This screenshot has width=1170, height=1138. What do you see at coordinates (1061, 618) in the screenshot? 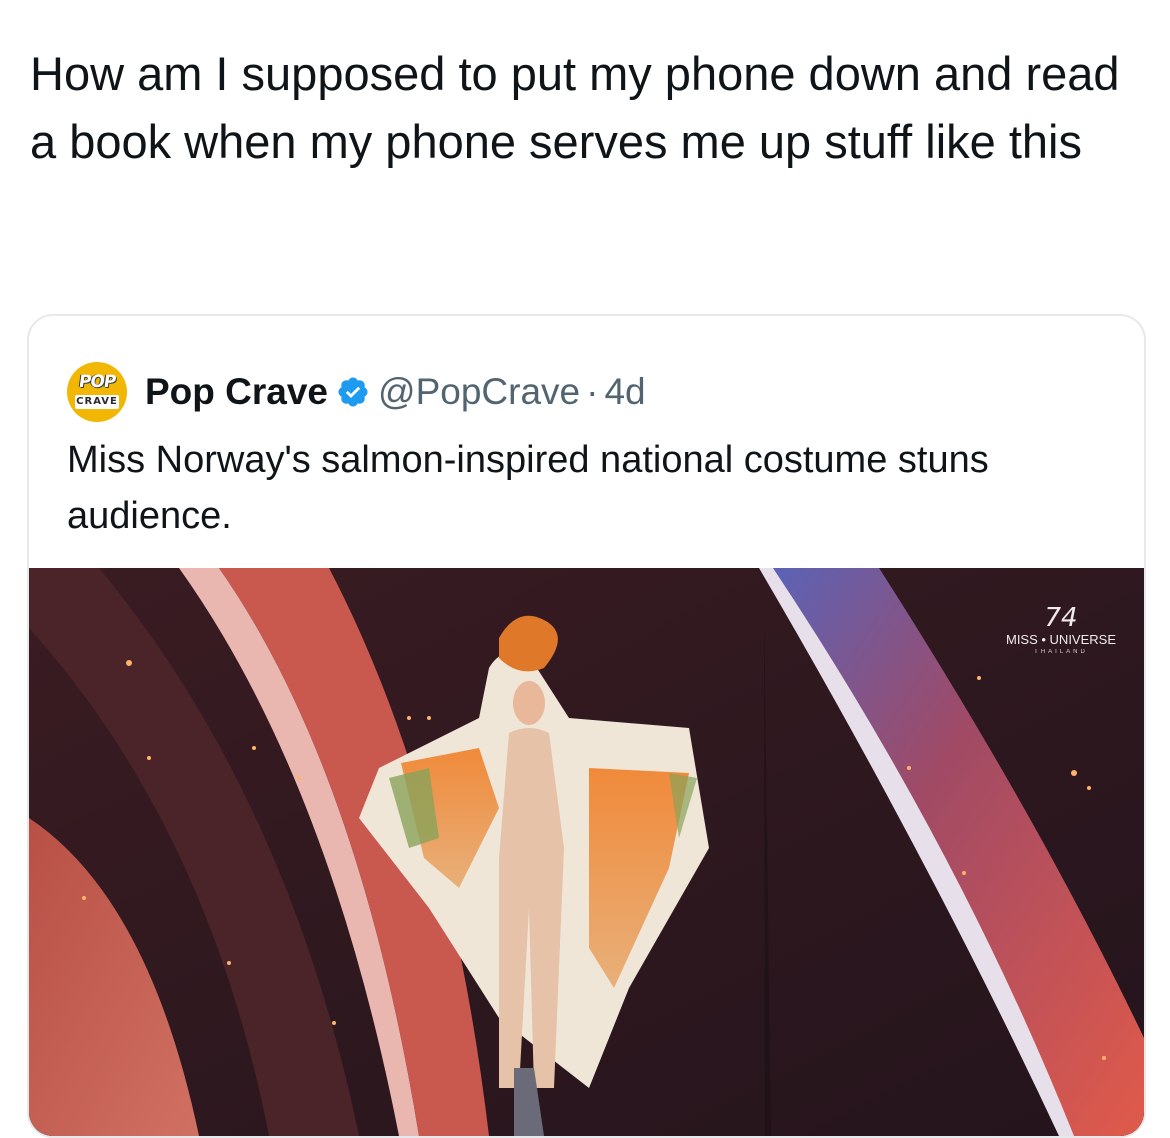
I see `watermark-number: 74` at bounding box center [1061, 618].